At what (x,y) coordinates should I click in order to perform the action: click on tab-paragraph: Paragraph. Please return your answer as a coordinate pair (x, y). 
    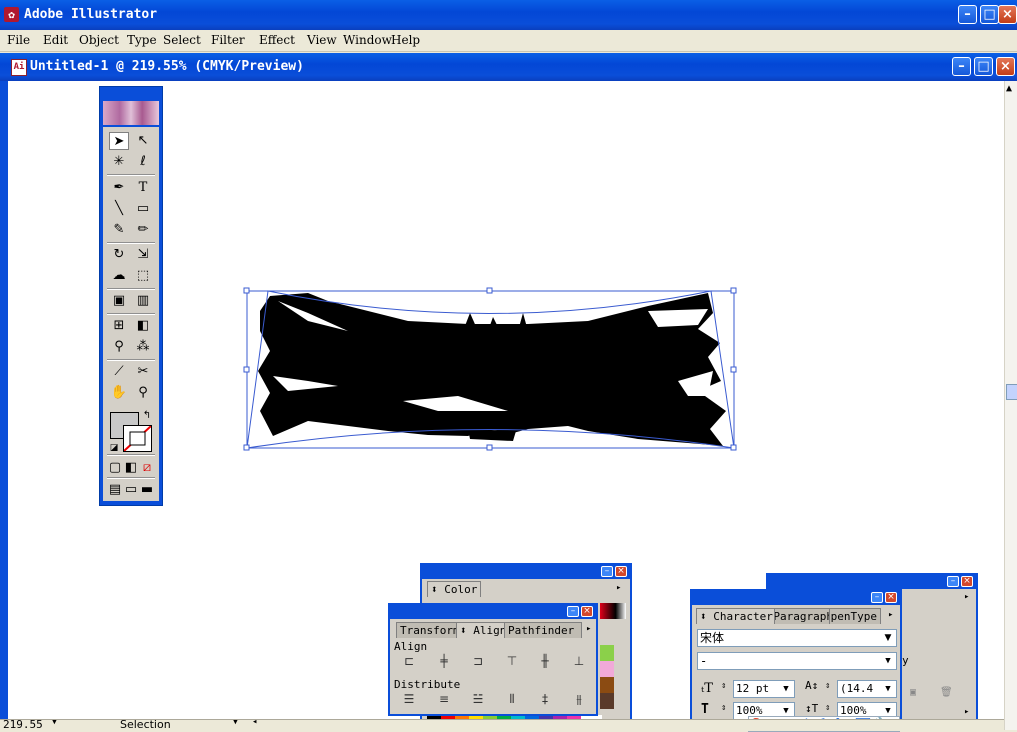
    Looking at the image, I should click on (805, 616).